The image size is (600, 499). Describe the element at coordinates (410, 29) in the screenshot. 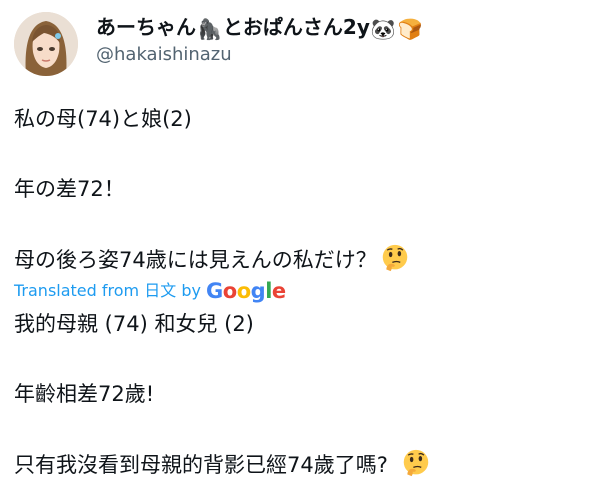

I see `bread-icon: 🍞` at that location.